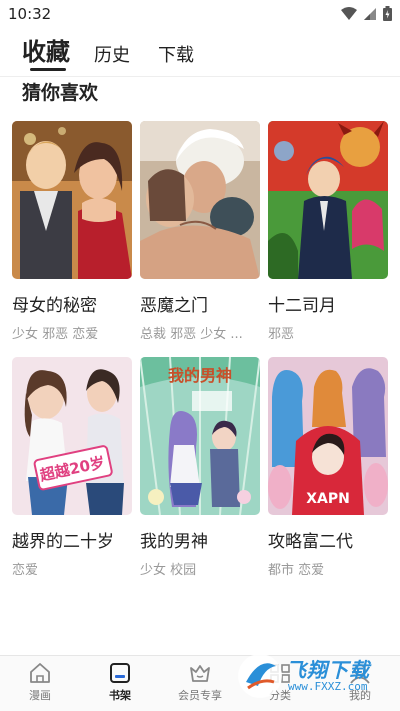 Image resolution: width=400 pixels, height=711 pixels. Describe the element at coordinates (349, 13) in the screenshot. I see `wifi-icon` at that location.